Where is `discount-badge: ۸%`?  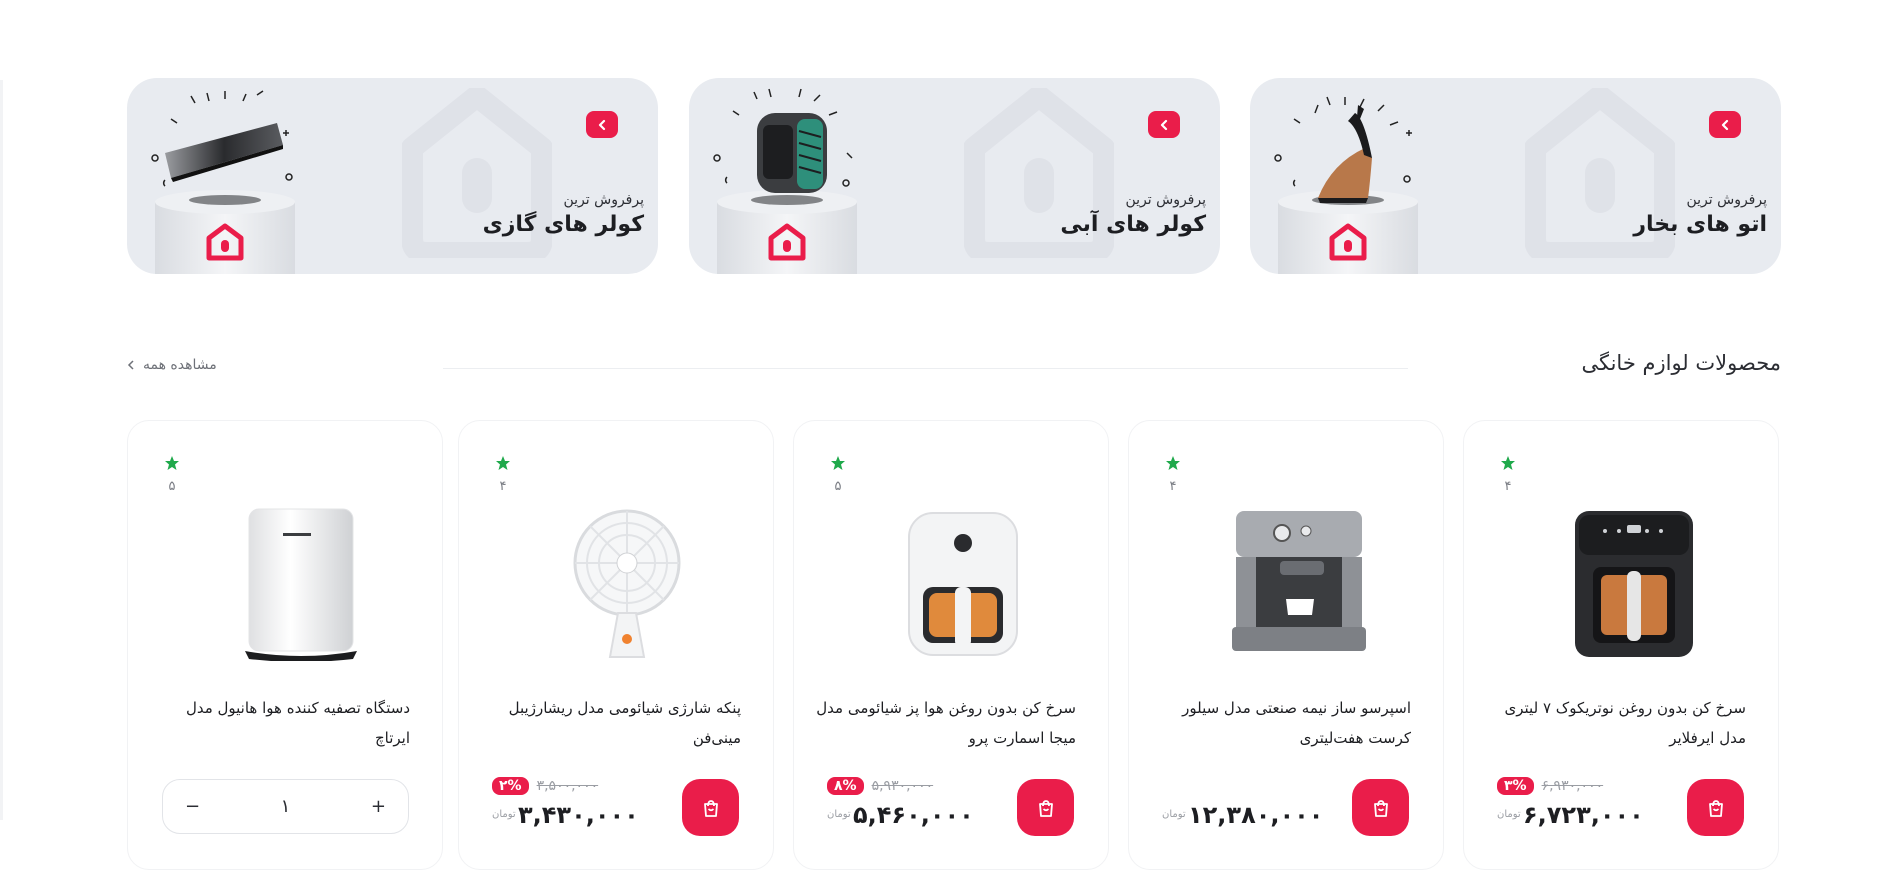
discount-badge: ۸% is located at coordinates (845, 786).